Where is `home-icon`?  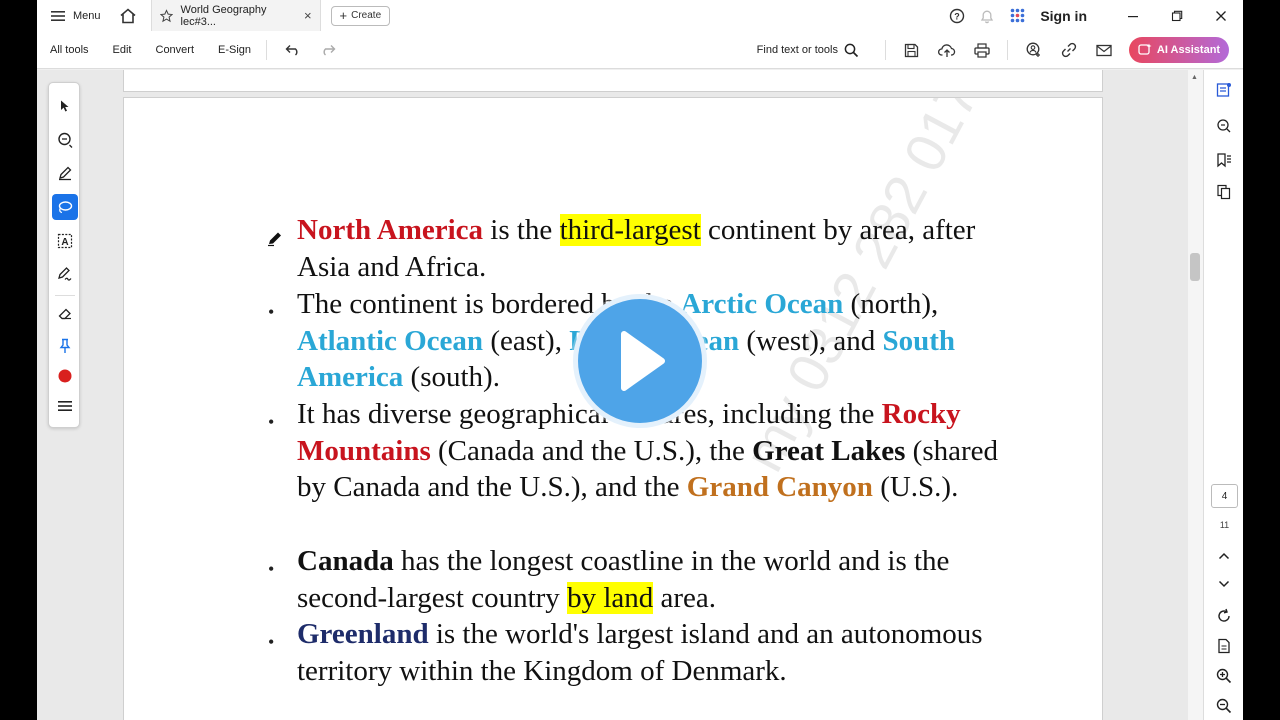 home-icon is located at coordinates (128, 16).